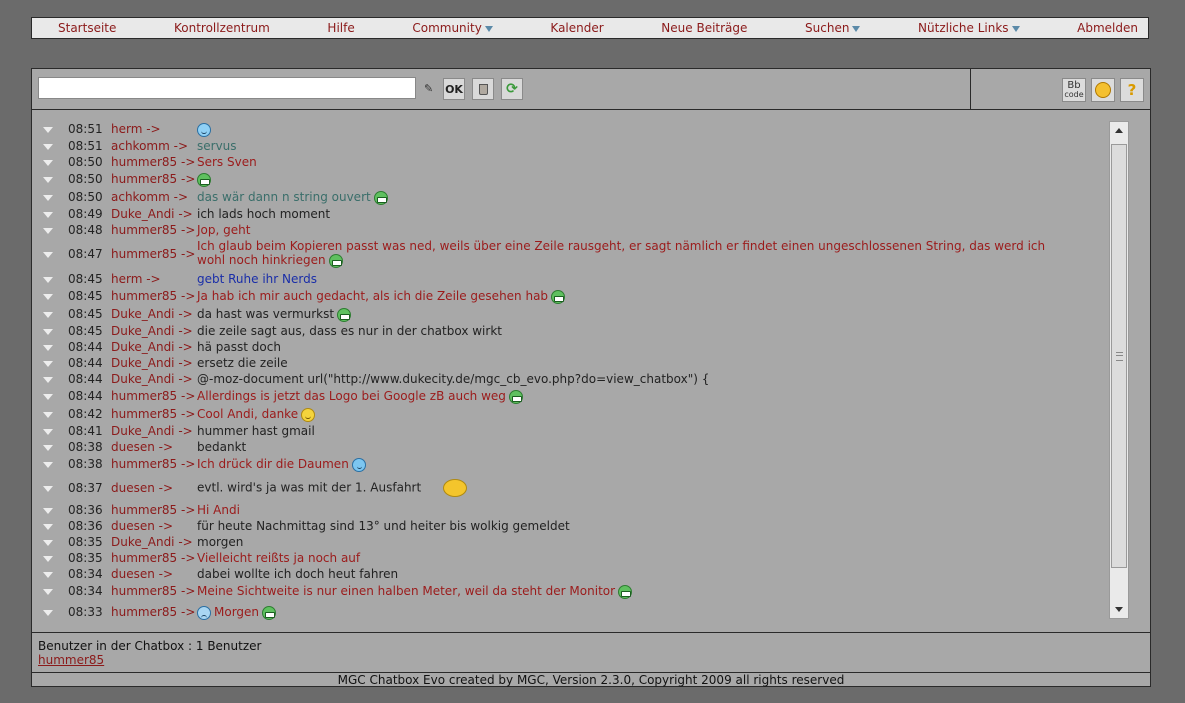  Describe the element at coordinates (1119, 130) in the screenshot. I see `scroll-up-icon` at that location.